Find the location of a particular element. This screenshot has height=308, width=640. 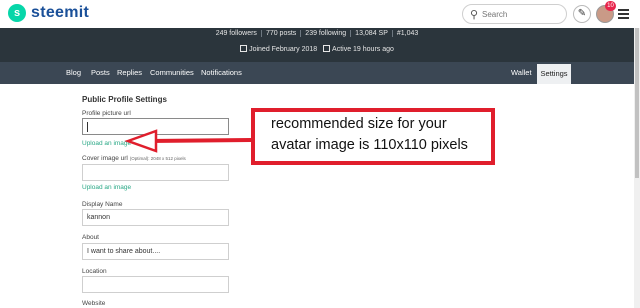

annotation-line-2: avatar image is 110x110 pixels is located at coordinates (369, 145).